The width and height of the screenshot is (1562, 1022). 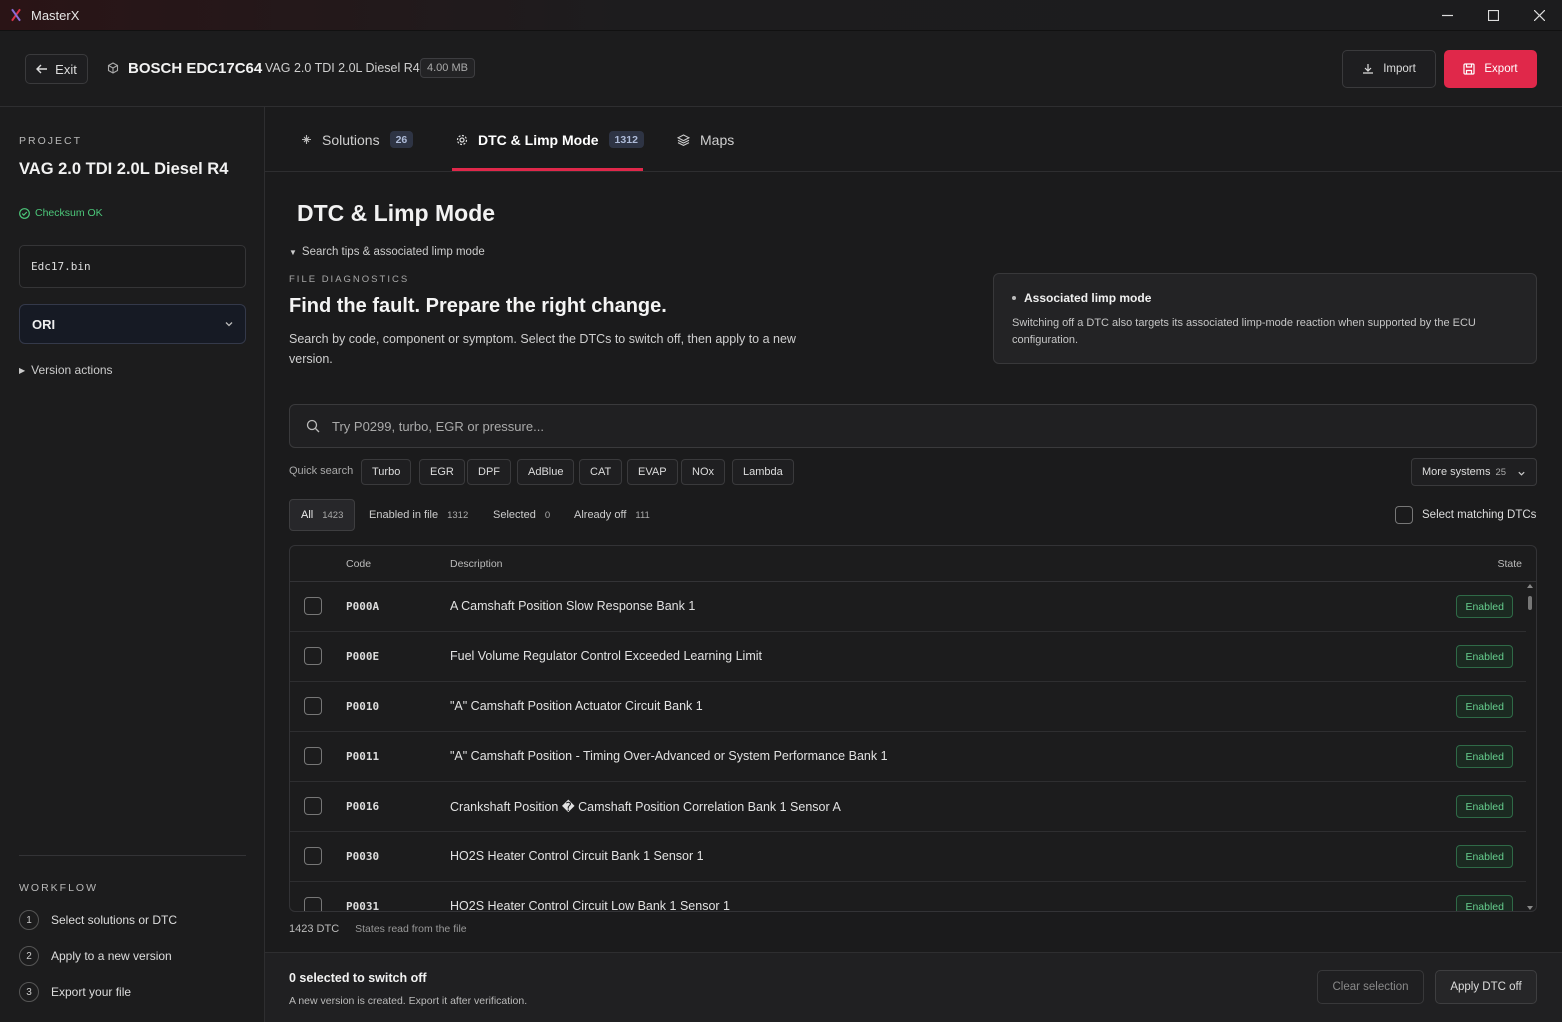 I want to click on import-button: Import, so click(x=1389, y=69).